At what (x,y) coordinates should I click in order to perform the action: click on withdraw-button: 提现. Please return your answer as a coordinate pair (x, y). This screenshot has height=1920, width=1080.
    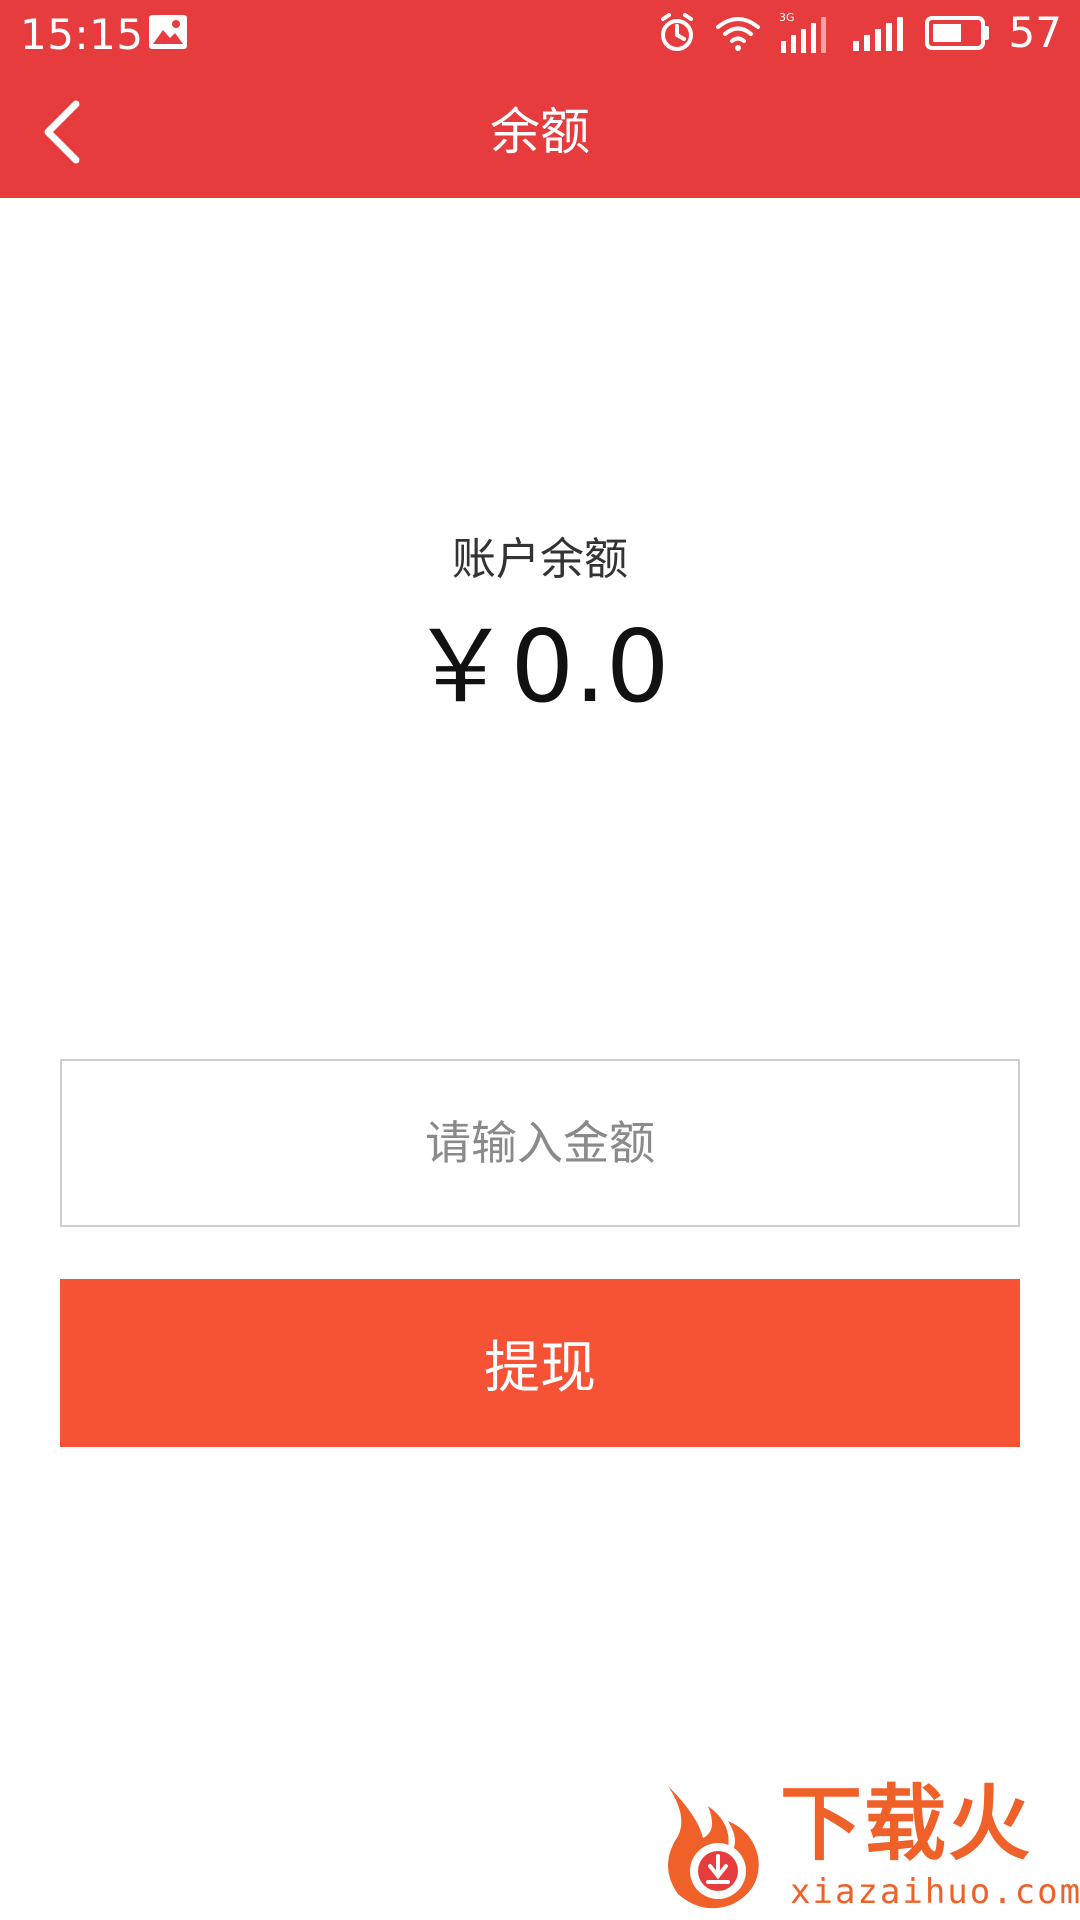
    Looking at the image, I should click on (540, 1363).